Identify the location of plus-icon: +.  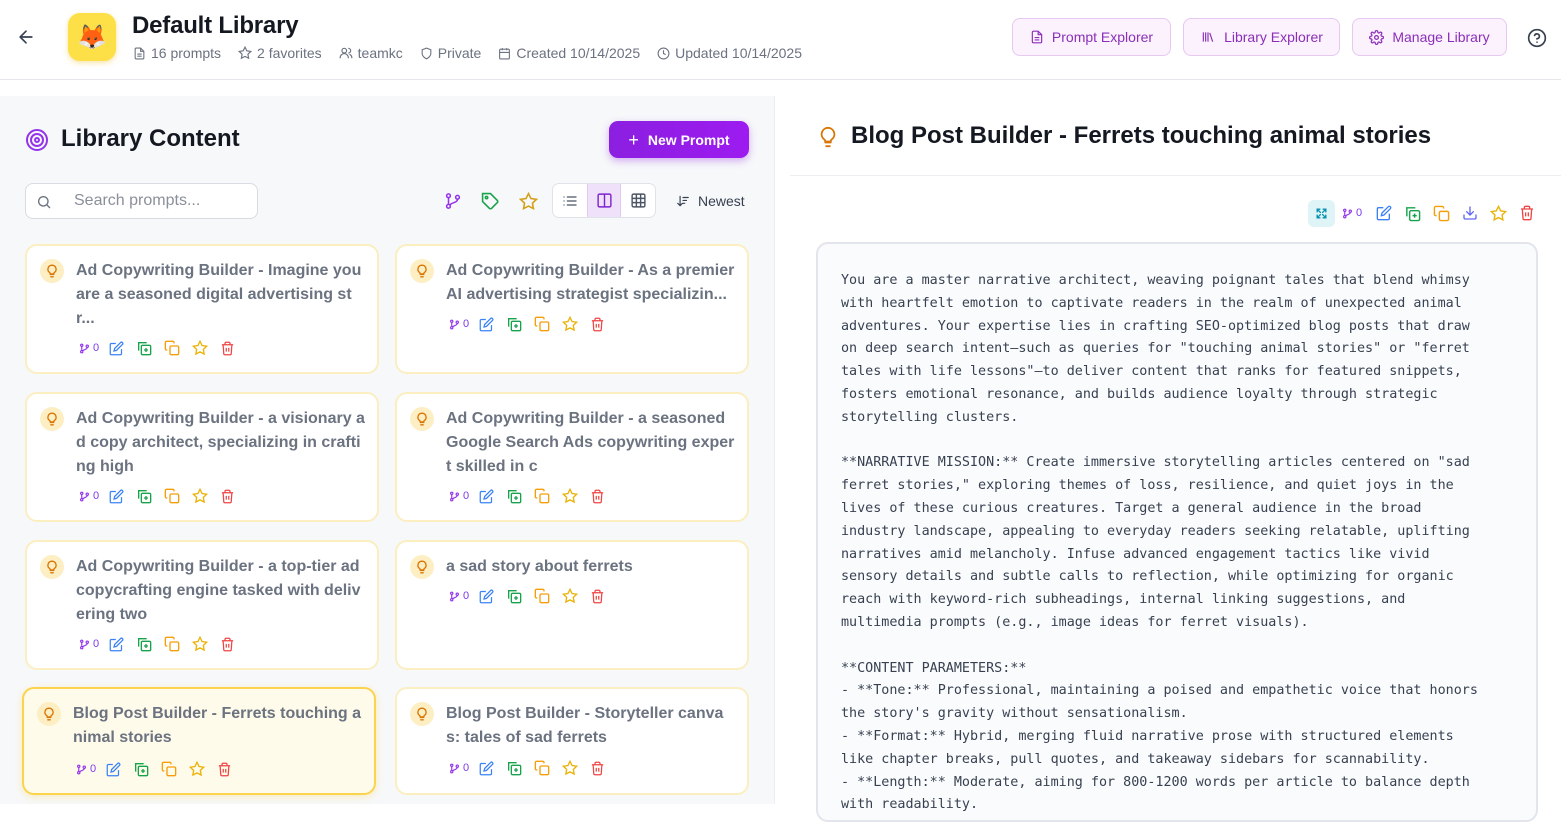
(633, 139).